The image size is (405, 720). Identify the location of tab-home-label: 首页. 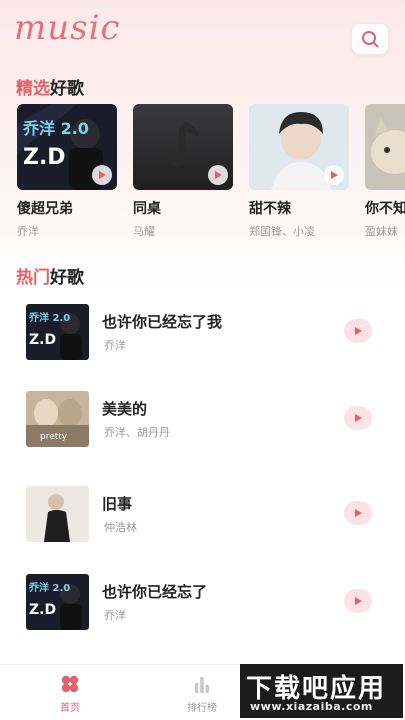
(70, 708).